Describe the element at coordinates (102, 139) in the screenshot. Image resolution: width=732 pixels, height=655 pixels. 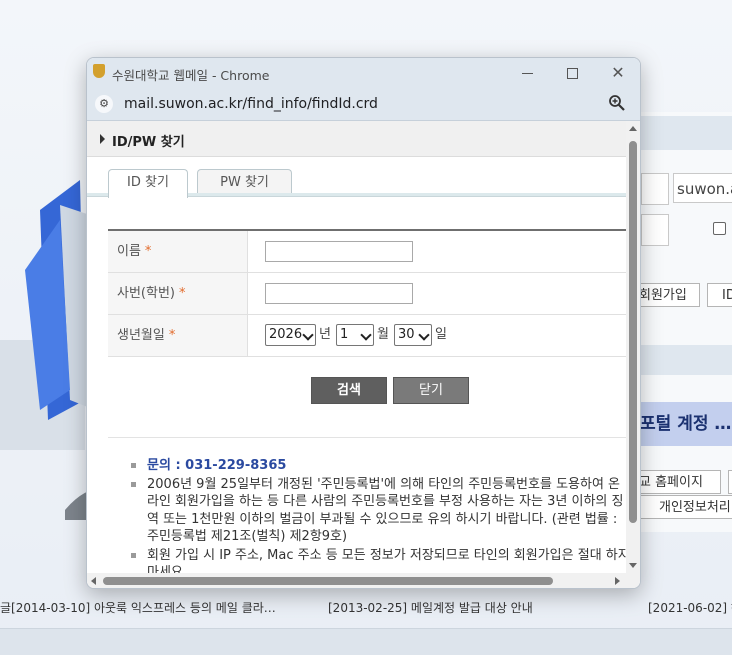
I see `arrow-right-icon` at that location.